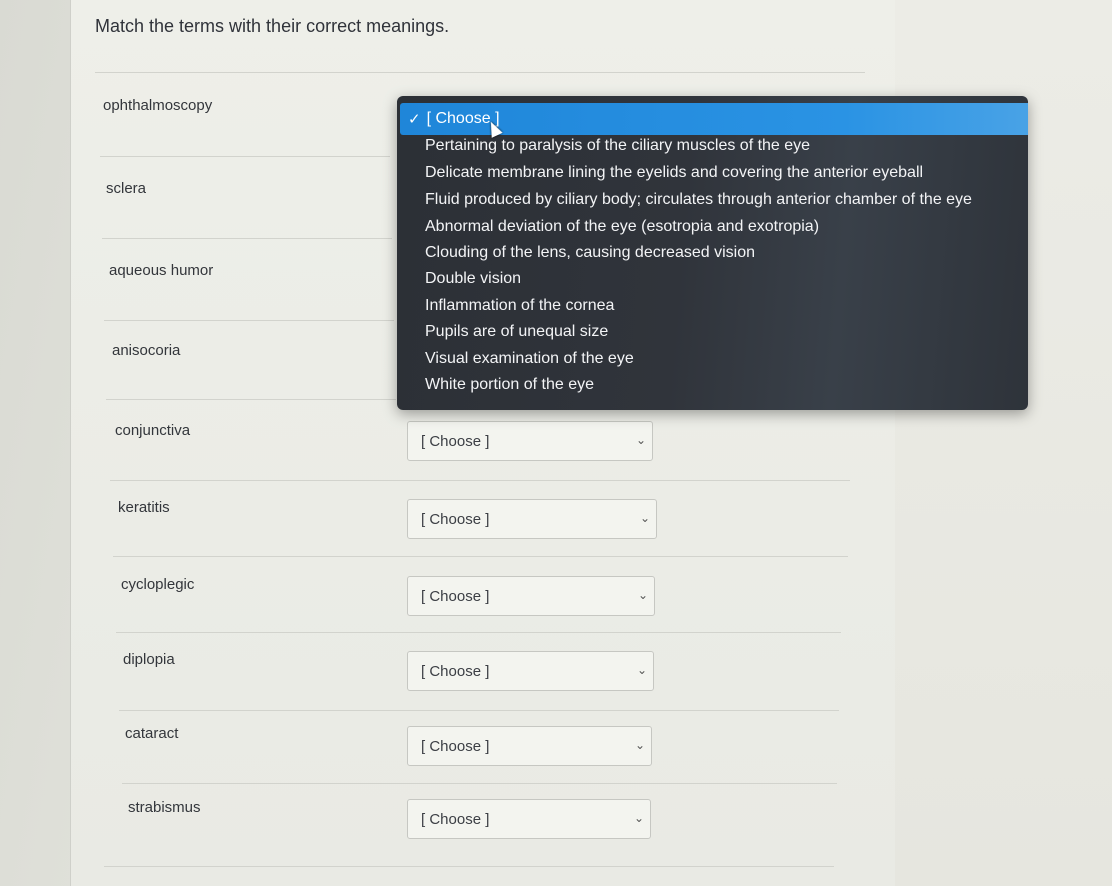 This screenshot has height=886, width=1112. What do you see at coordinates (531, 596) in the screenshot?
I see `select-cycloplegic: [ Choose ] ⌄` at bounding box center [531, 596].